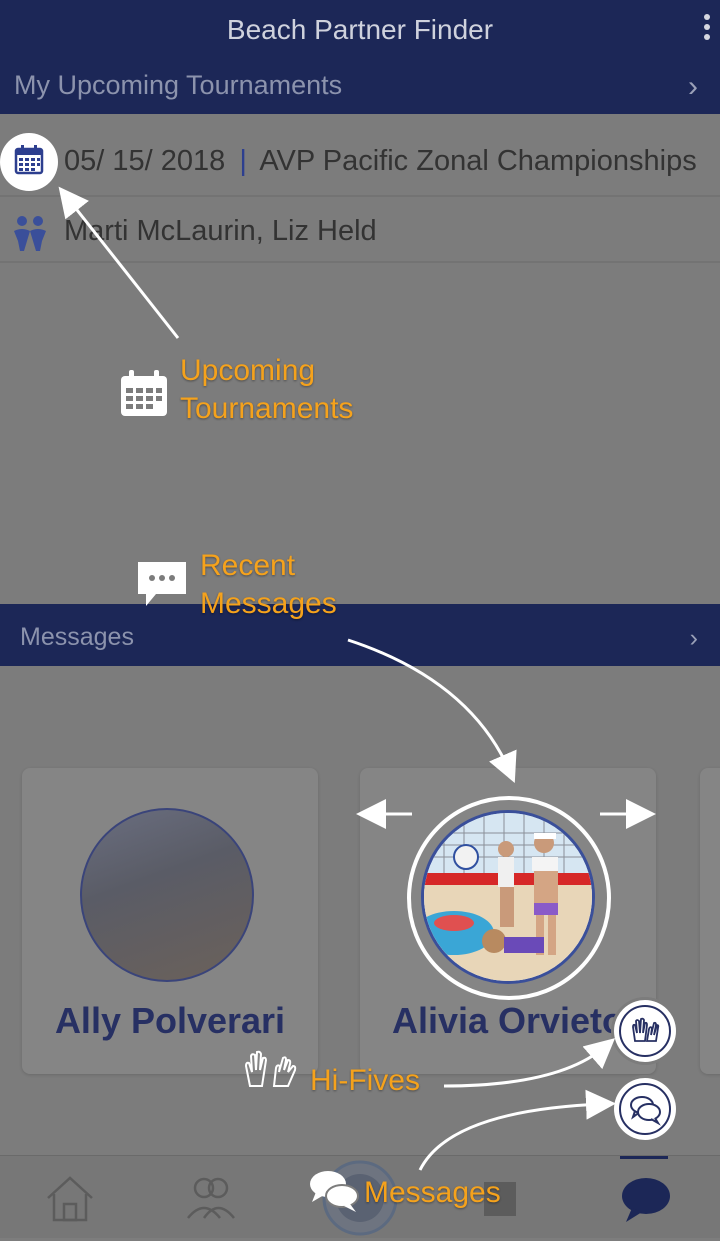  I want to click on photo-illustration, so click(508, 897).